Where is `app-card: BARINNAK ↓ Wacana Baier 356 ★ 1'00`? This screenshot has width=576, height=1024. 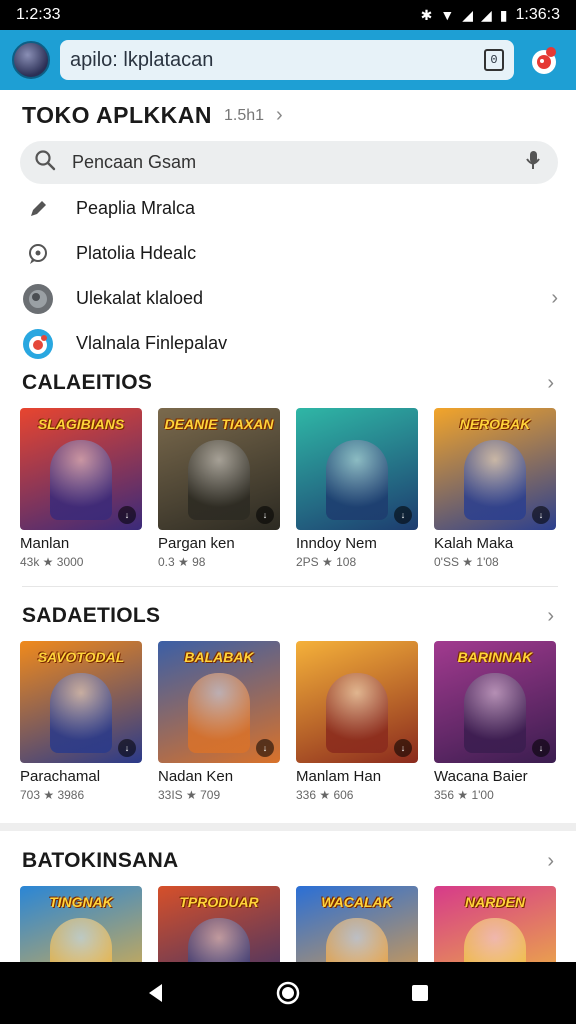 app-card: BARINNAK ↓ Wacana Baier 356 ★ 1'00 is located at coordinates (495, 721).